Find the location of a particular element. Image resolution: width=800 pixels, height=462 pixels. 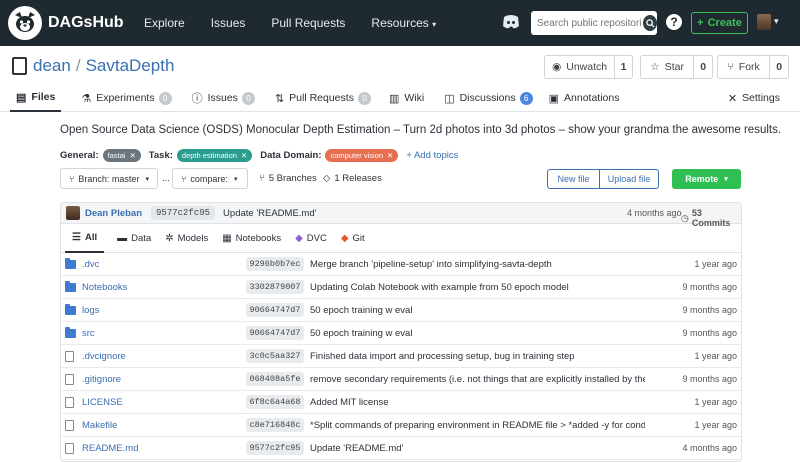

topic-tag-domain: computer vision ✕ is located at coordinates (362, 155).